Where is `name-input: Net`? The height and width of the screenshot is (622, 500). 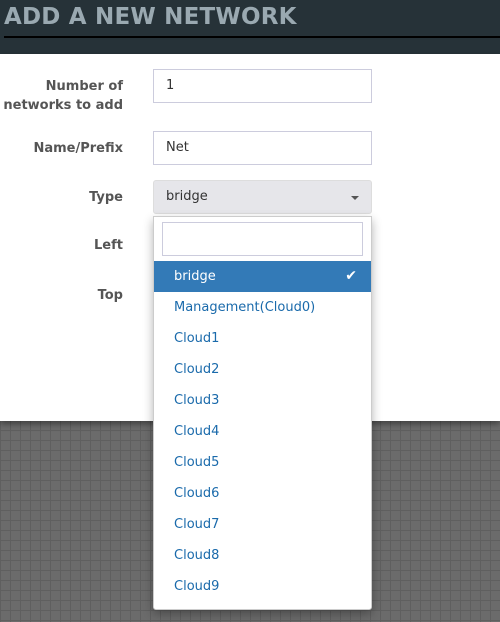 name-input: Net is located at coordinates (262, 148).